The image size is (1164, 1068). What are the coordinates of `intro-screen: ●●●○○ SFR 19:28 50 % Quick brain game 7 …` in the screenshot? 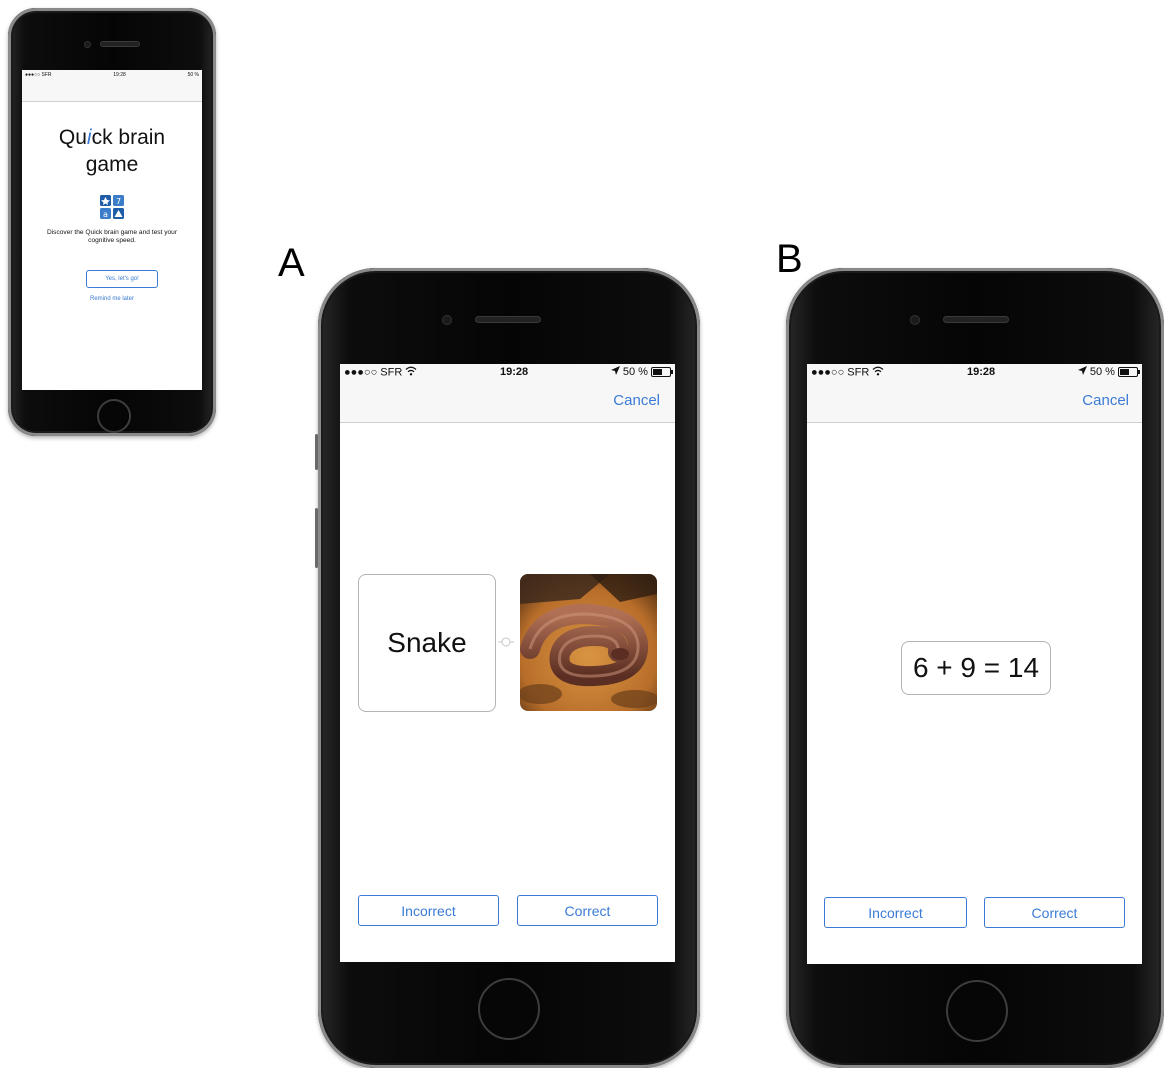 It's located at (112, 230).